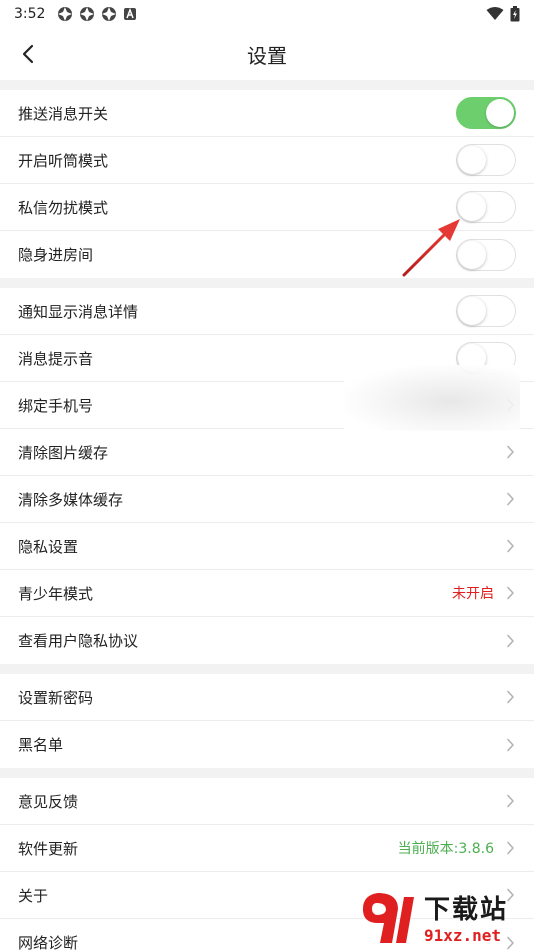 This screenshot has height=950, width=534. Describe the element at coordinates (63, 113) in the screenshot. I see `settings-row-label: 推送消息开关` at that location.